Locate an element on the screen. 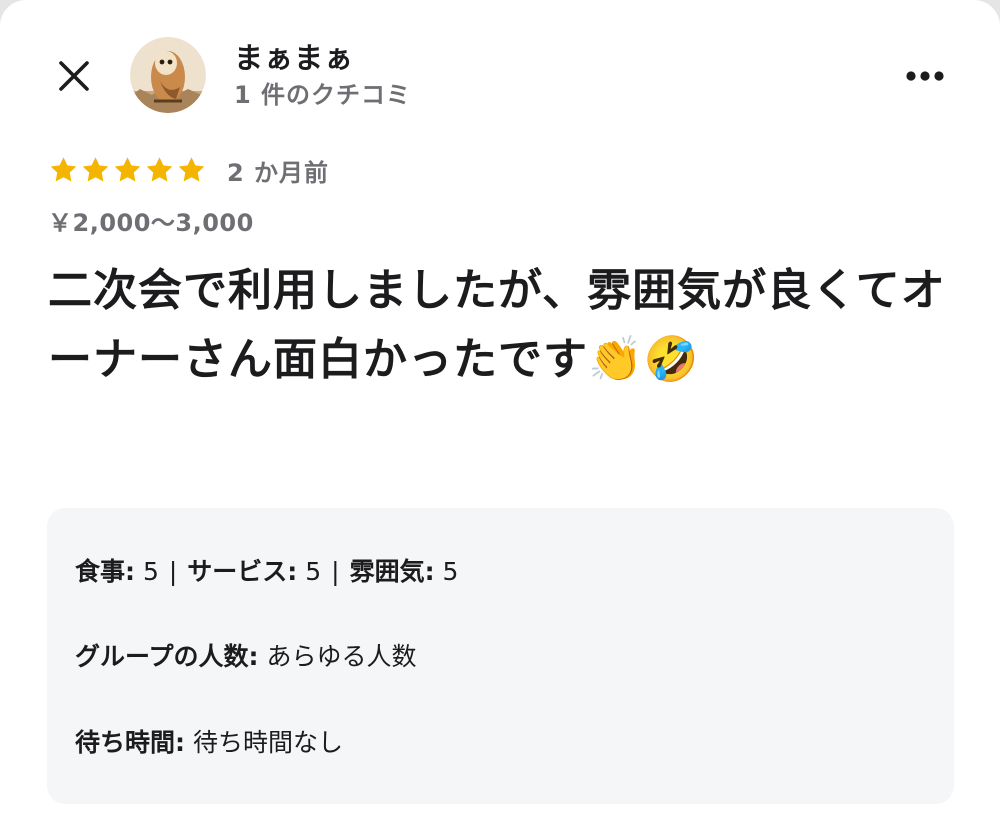  star-rating is located at coordinates (128, 170).